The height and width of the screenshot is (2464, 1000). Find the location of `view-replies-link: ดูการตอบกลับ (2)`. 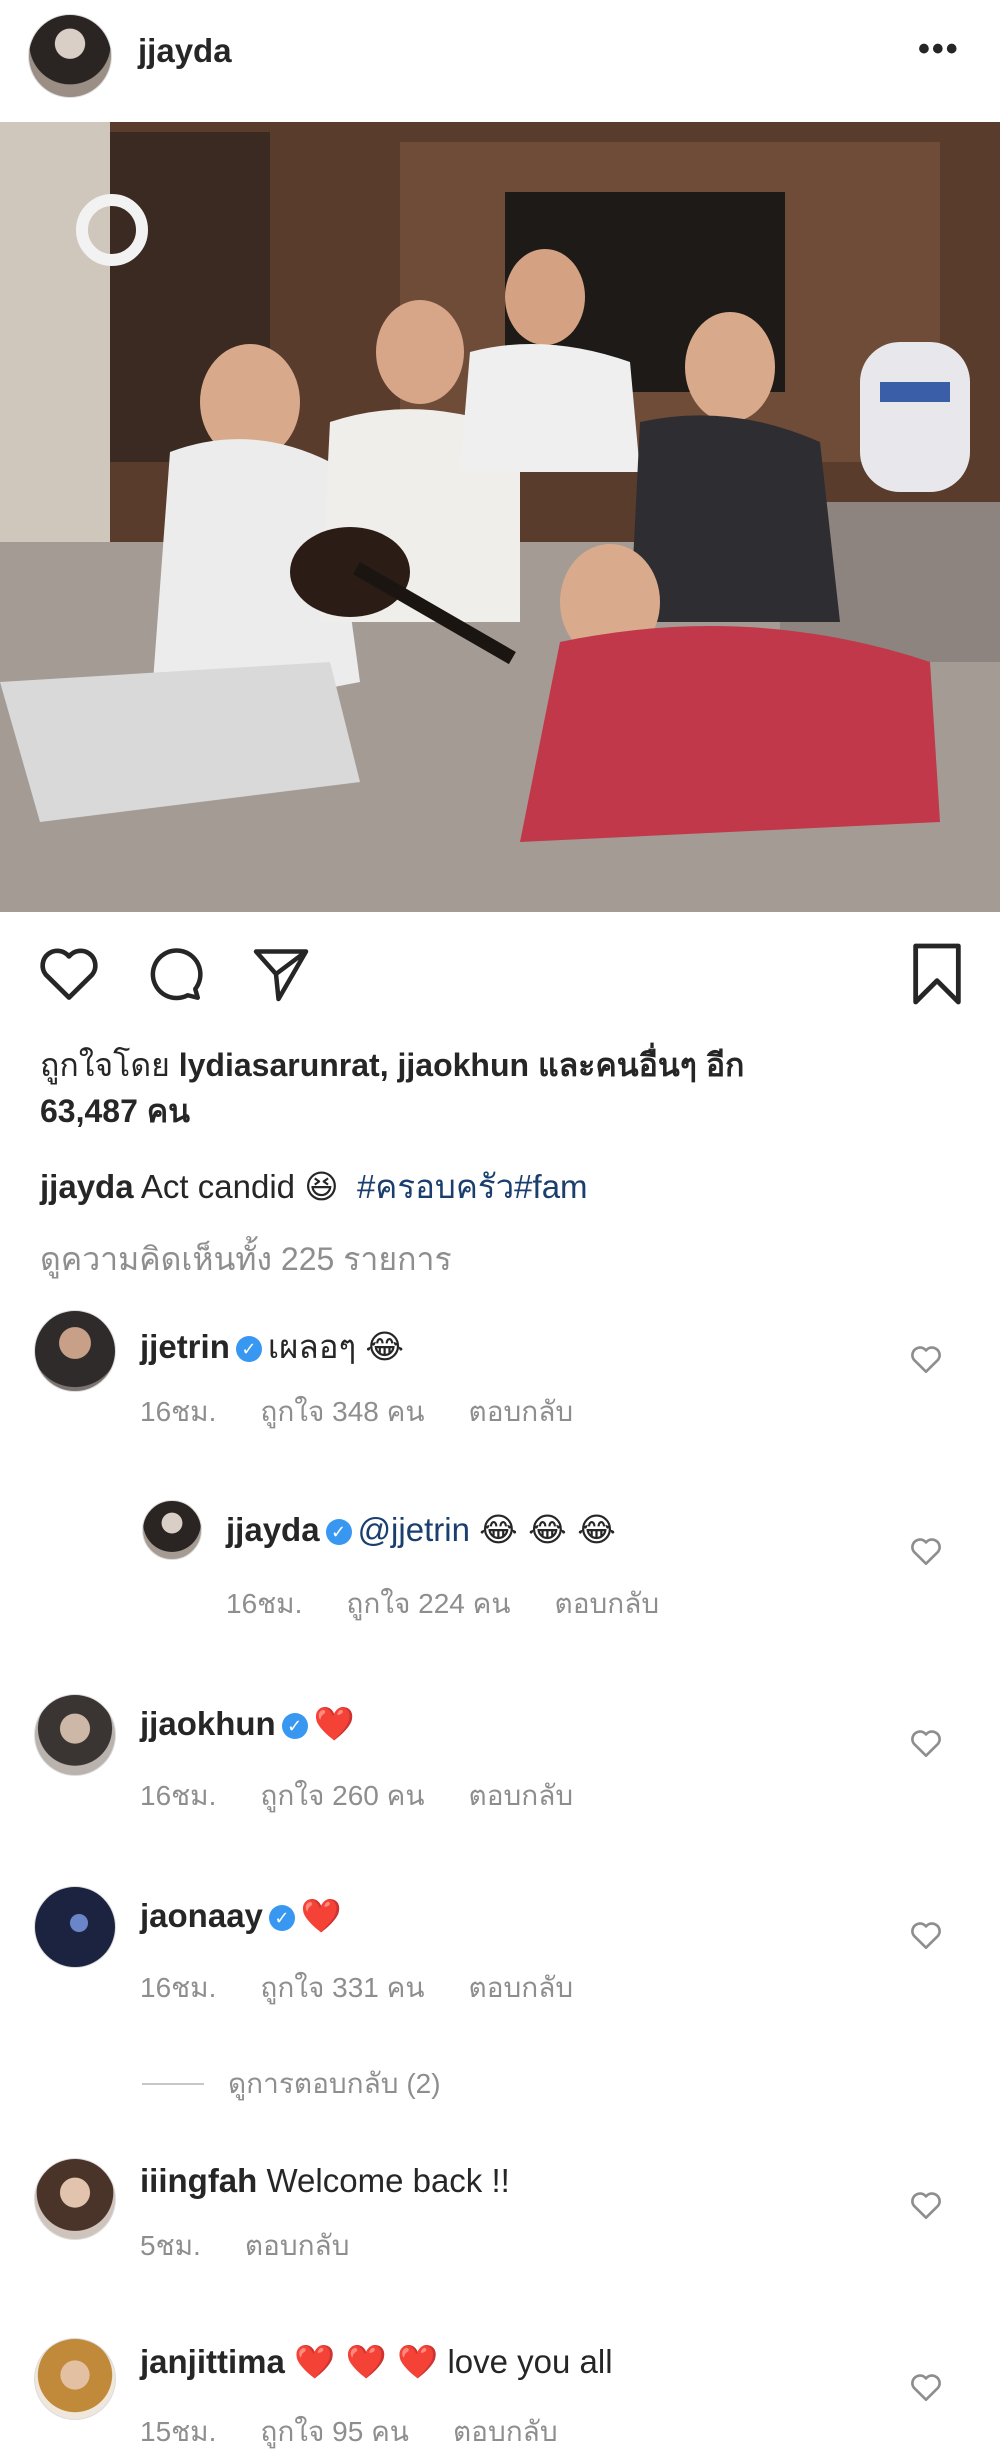

view-replies-link: ดูการตอบกลับ (2) is located at coordinates (291, 2084).